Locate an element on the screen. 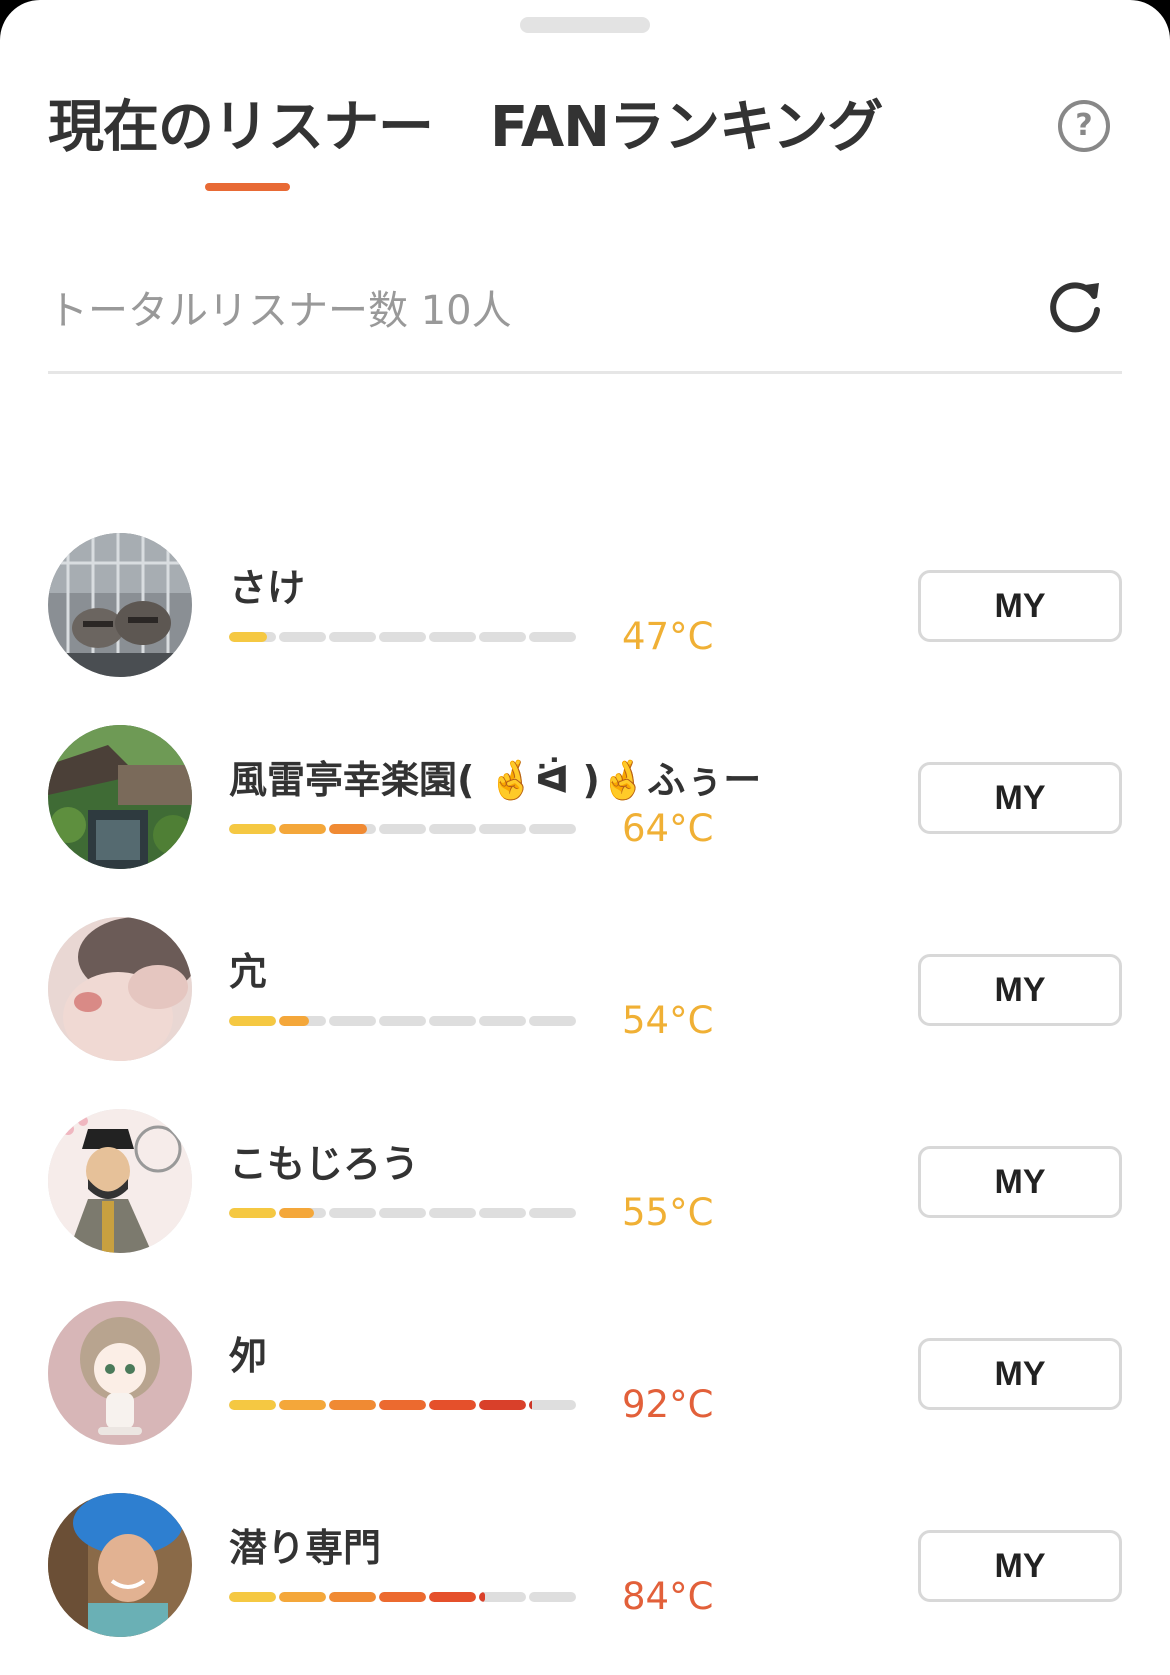 Image resolution: width=1170 pixels, height=1675 pixels. temperature-value: 54°C is located at coordinates (668, 1020).